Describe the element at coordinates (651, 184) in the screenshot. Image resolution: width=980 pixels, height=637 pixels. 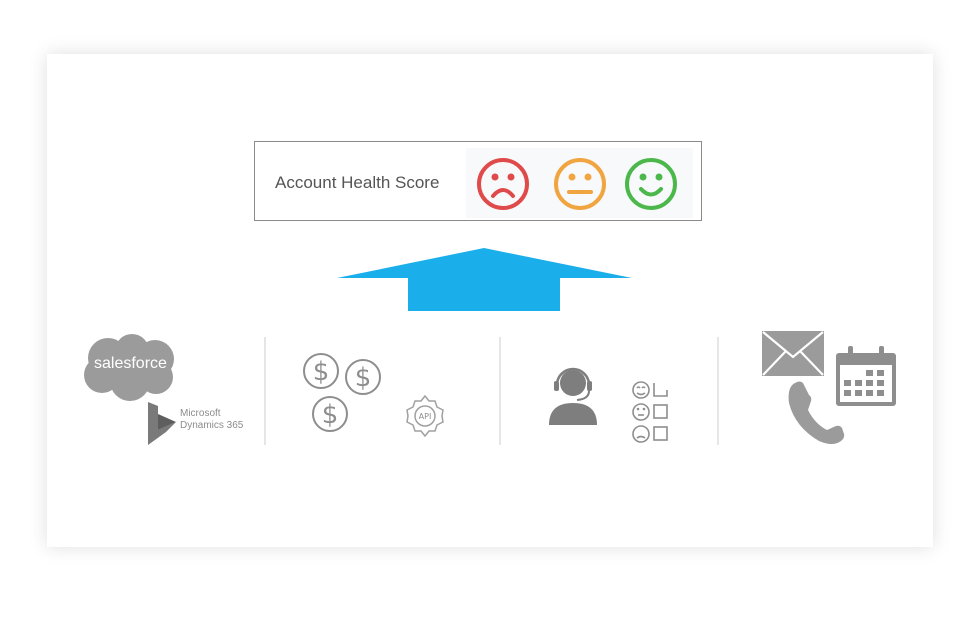
I see `happy-face-icon` at that location.